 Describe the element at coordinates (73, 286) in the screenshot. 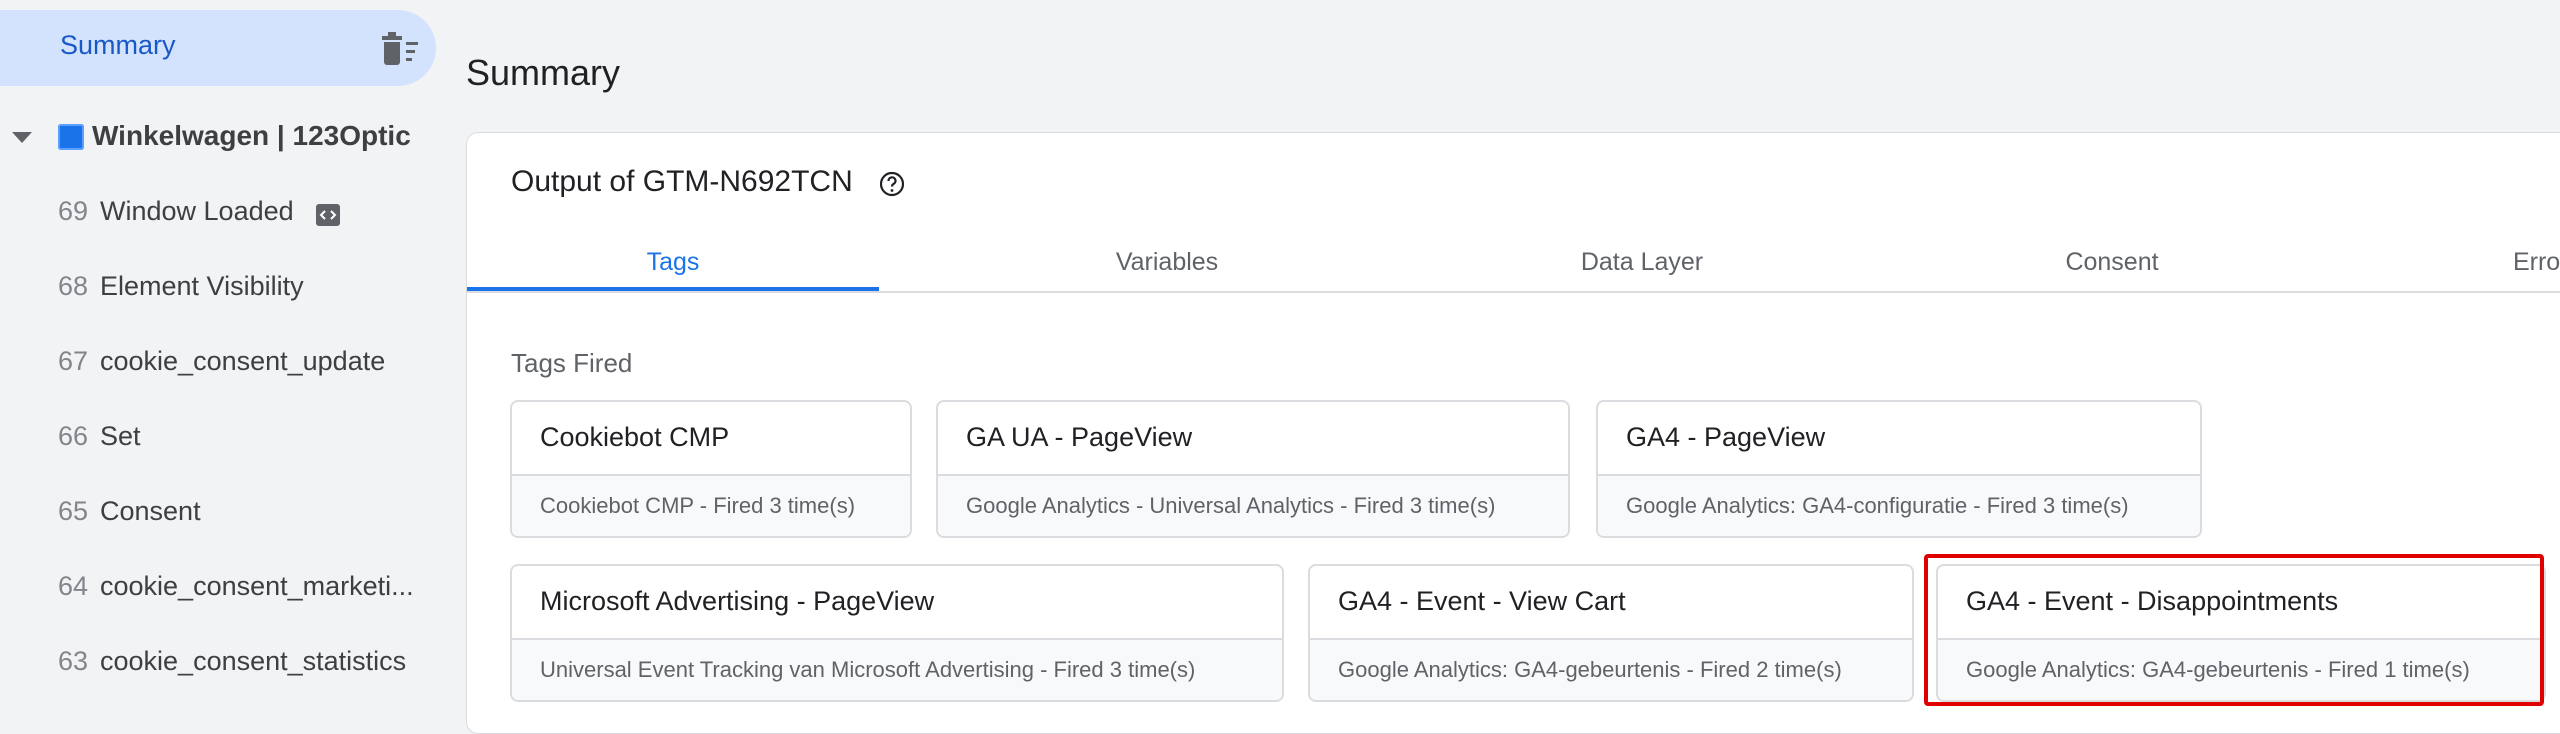

I see `event-number: 68` at that location.